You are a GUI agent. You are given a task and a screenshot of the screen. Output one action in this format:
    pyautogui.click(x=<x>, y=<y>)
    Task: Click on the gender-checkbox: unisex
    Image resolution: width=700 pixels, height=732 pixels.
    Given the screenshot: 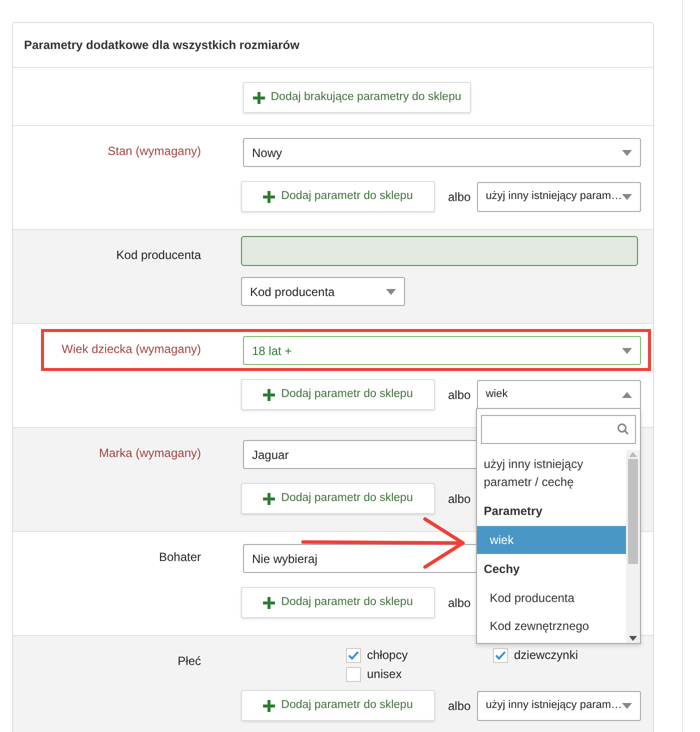 What is the action you would take?
    pyautogui.click(x=419, y=674)
    